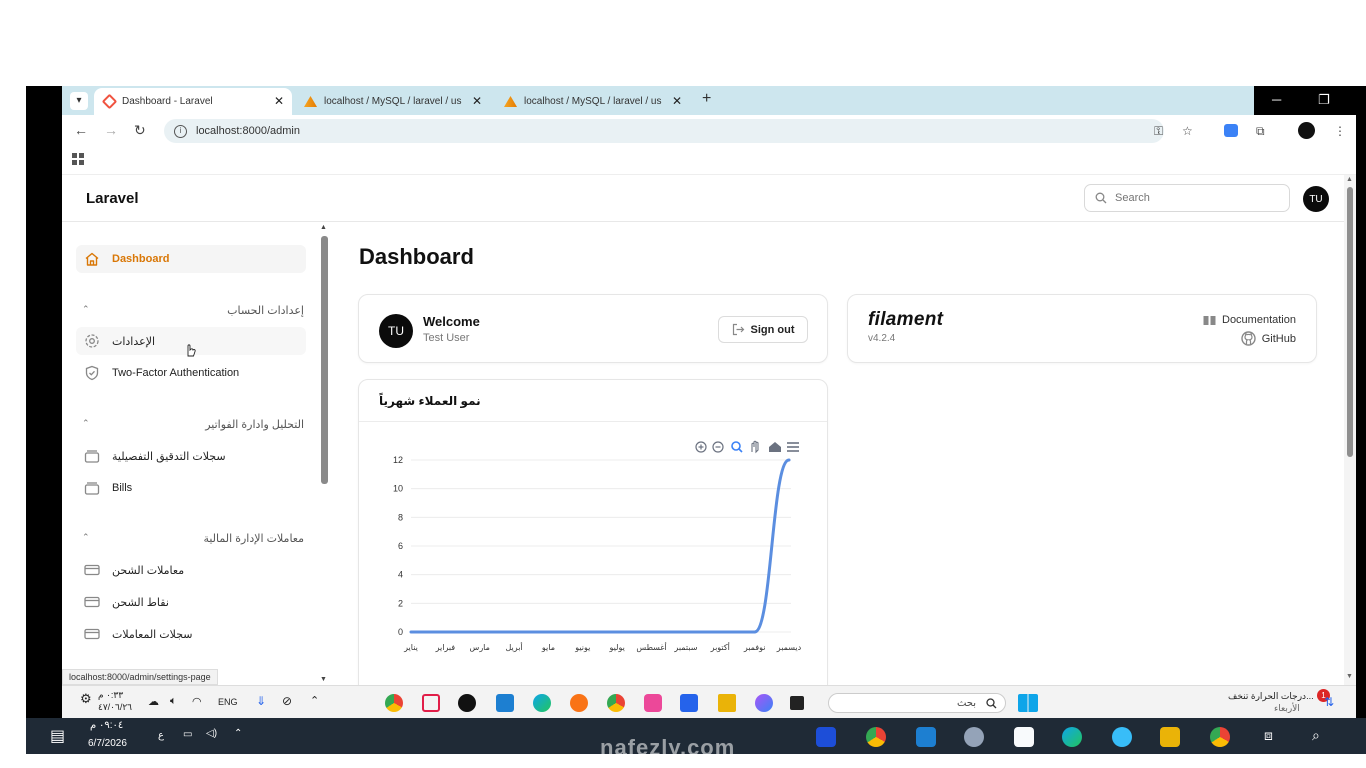 The height and width of the screenshot is (768, 1366). What do you see at coordinates (153, 701) in the screenshot?
I see `network-icon: ☁` at bounding box center [153, 701].